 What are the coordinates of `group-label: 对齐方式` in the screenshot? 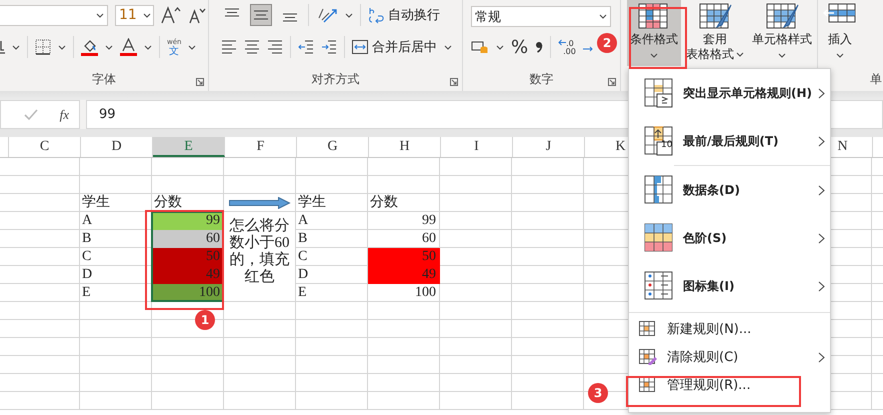 It's located at (336, 79).